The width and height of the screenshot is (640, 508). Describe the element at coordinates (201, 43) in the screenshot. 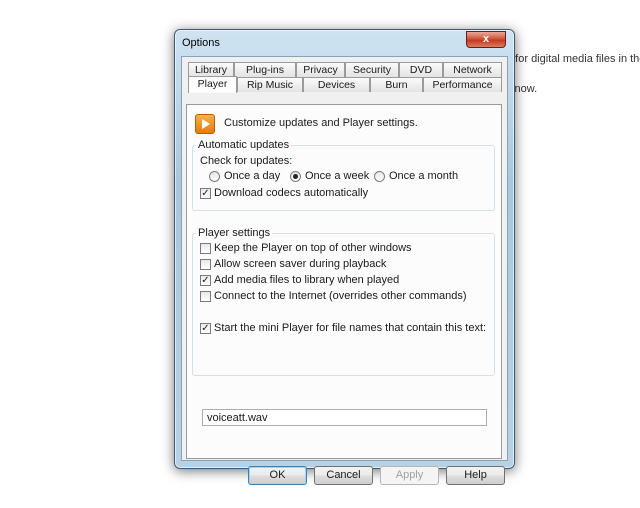

I see `dialog-title: Options` at that location.